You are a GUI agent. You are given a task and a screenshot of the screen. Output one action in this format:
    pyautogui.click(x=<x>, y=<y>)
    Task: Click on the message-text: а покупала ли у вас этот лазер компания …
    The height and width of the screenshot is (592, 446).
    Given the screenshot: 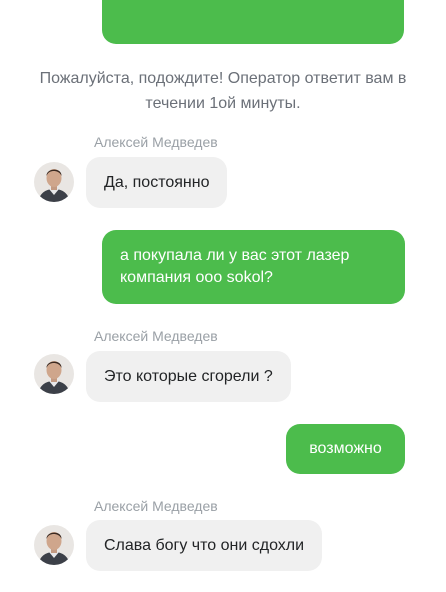 What is the action you would take?
    pyautogui.click(x=235, y=266)
    